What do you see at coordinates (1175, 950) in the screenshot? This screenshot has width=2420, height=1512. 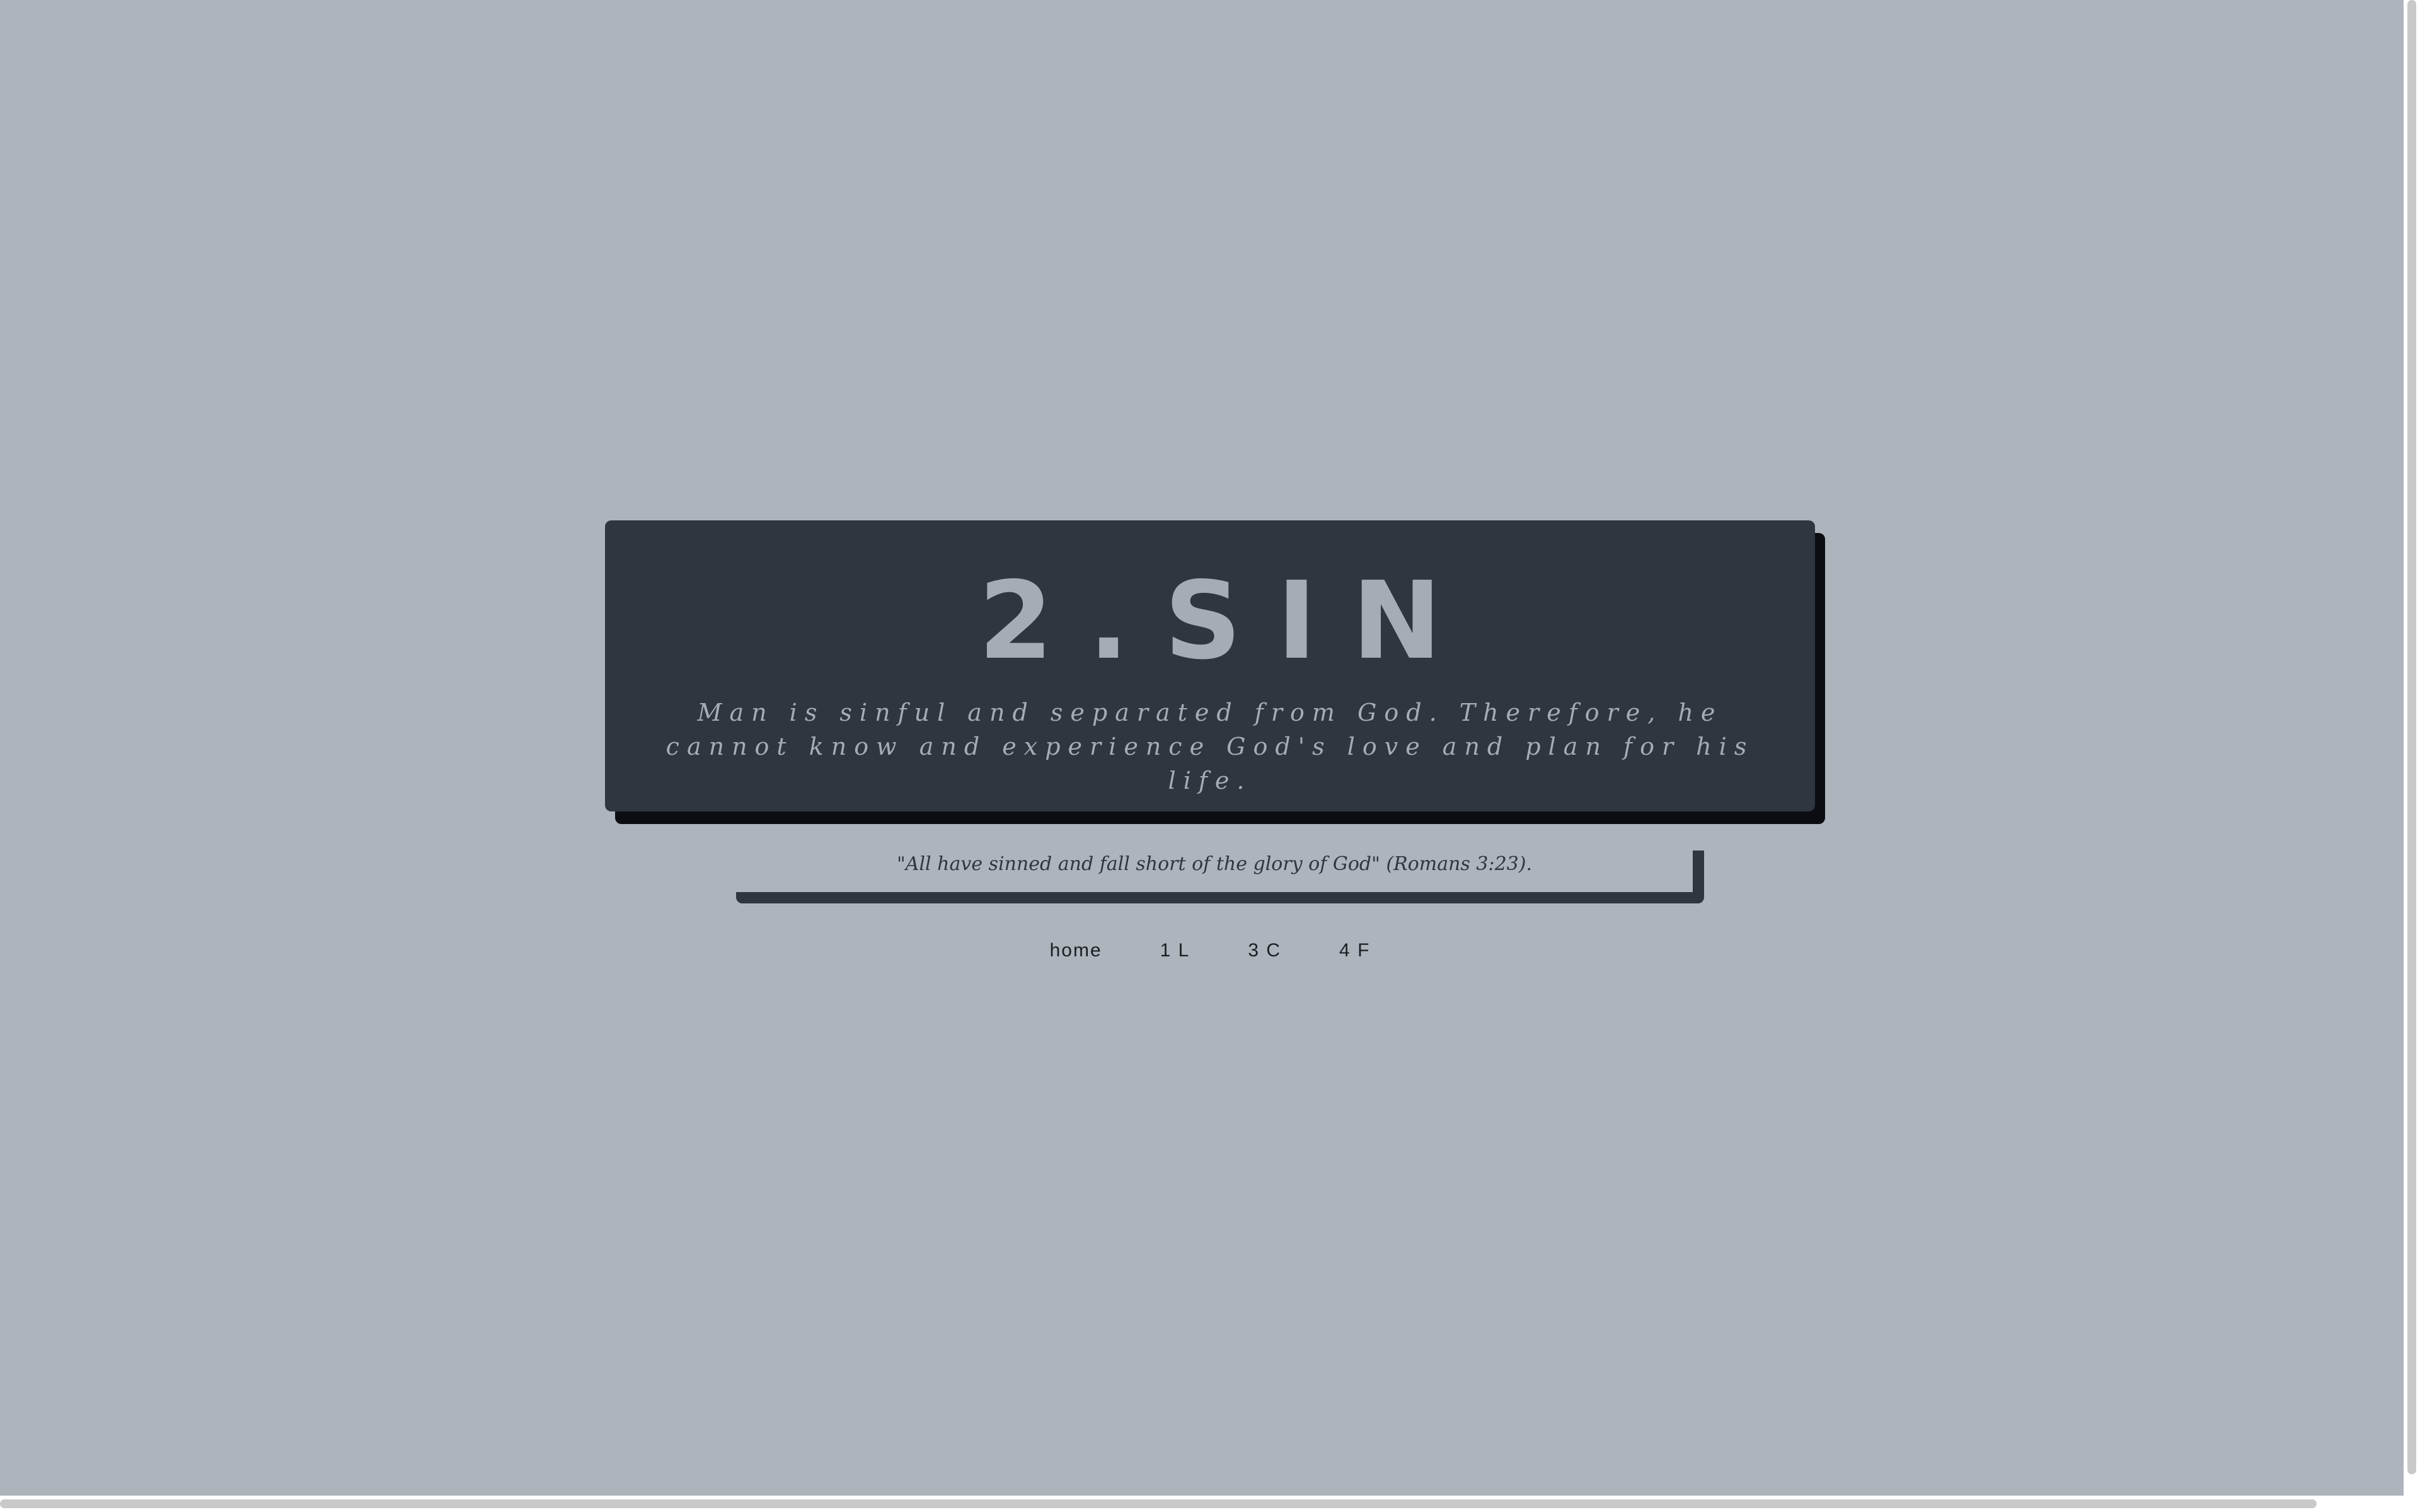 I see `nav-link-1-l: 1 L` at bounding box center [1175, 950].